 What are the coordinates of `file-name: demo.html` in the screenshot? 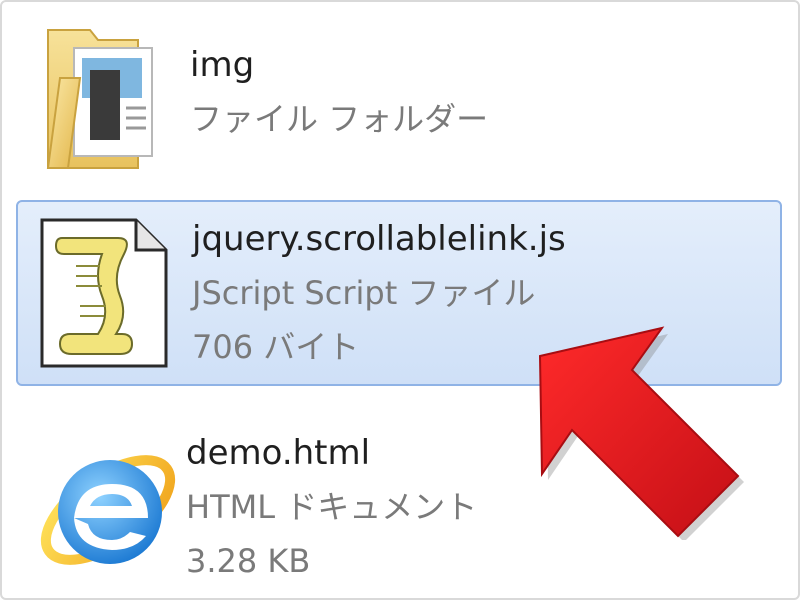 It's located at (278, 453).